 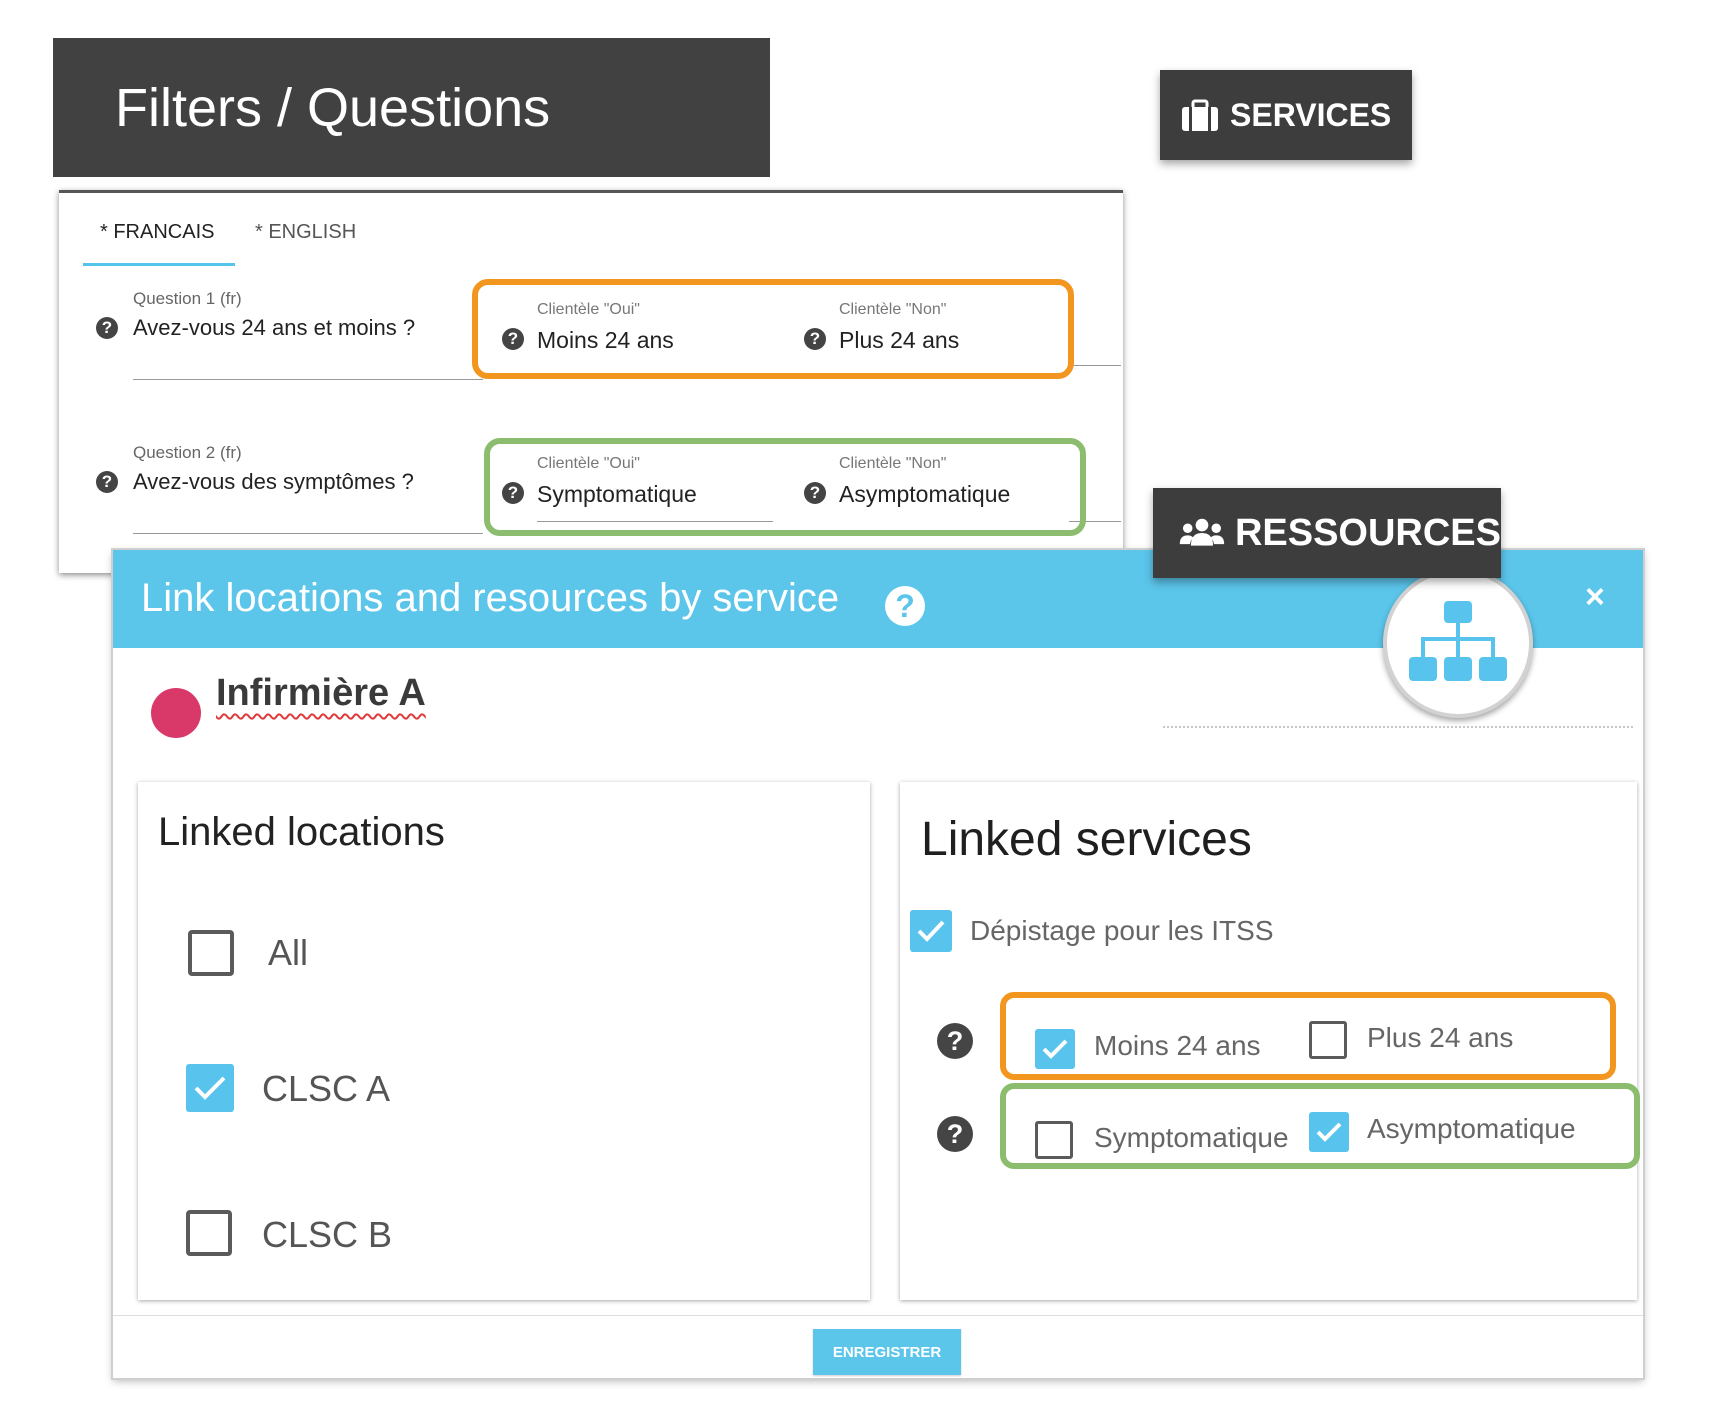 I want to click on question-2-help-icon: ?, so click(x=107, y=482).